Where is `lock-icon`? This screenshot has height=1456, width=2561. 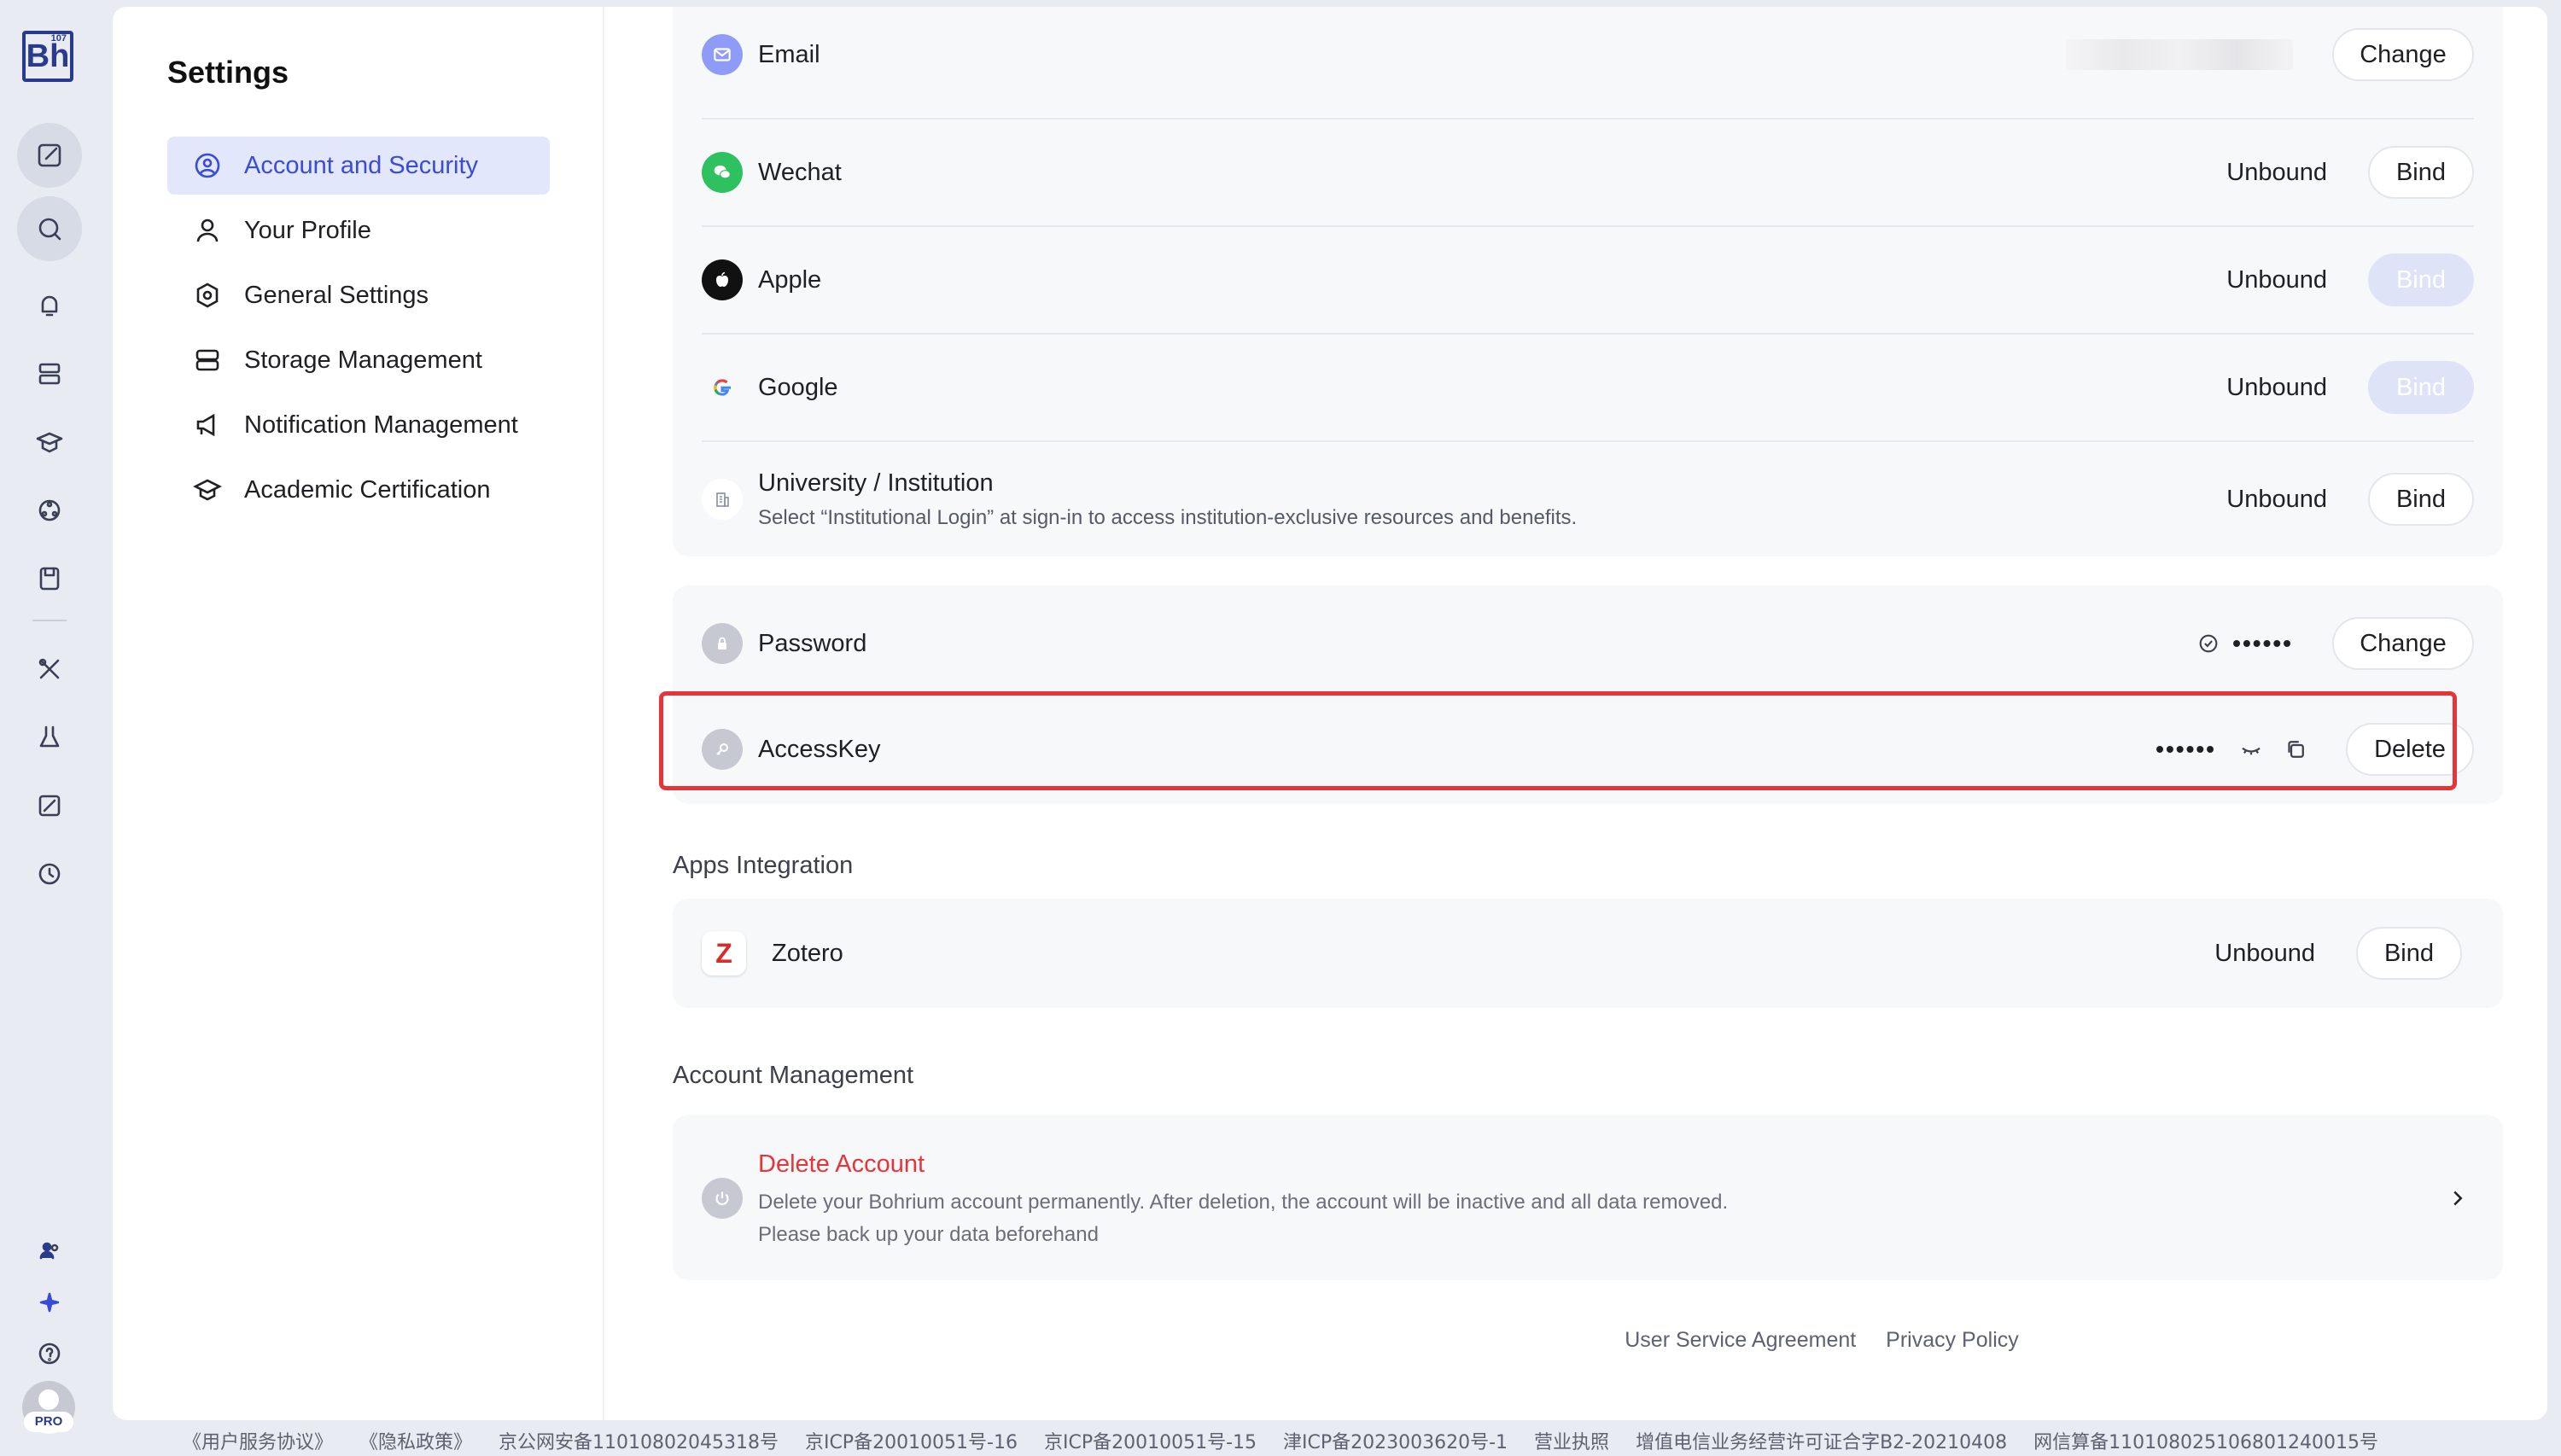
lock-icon is located at coordinates (722, 643).